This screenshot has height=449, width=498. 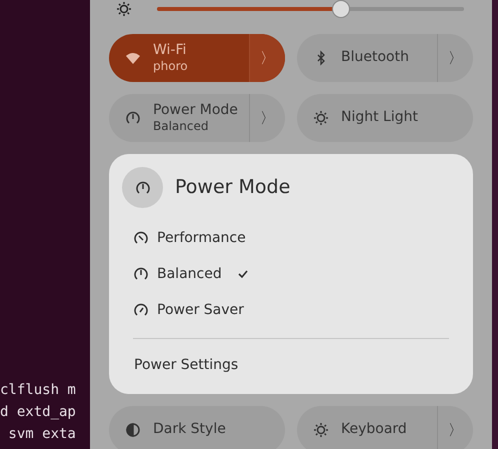 What do you see at coordinates (296, 238) in the screenshot?
I see `menu-item: Performance` at bounding box center [296, 238].